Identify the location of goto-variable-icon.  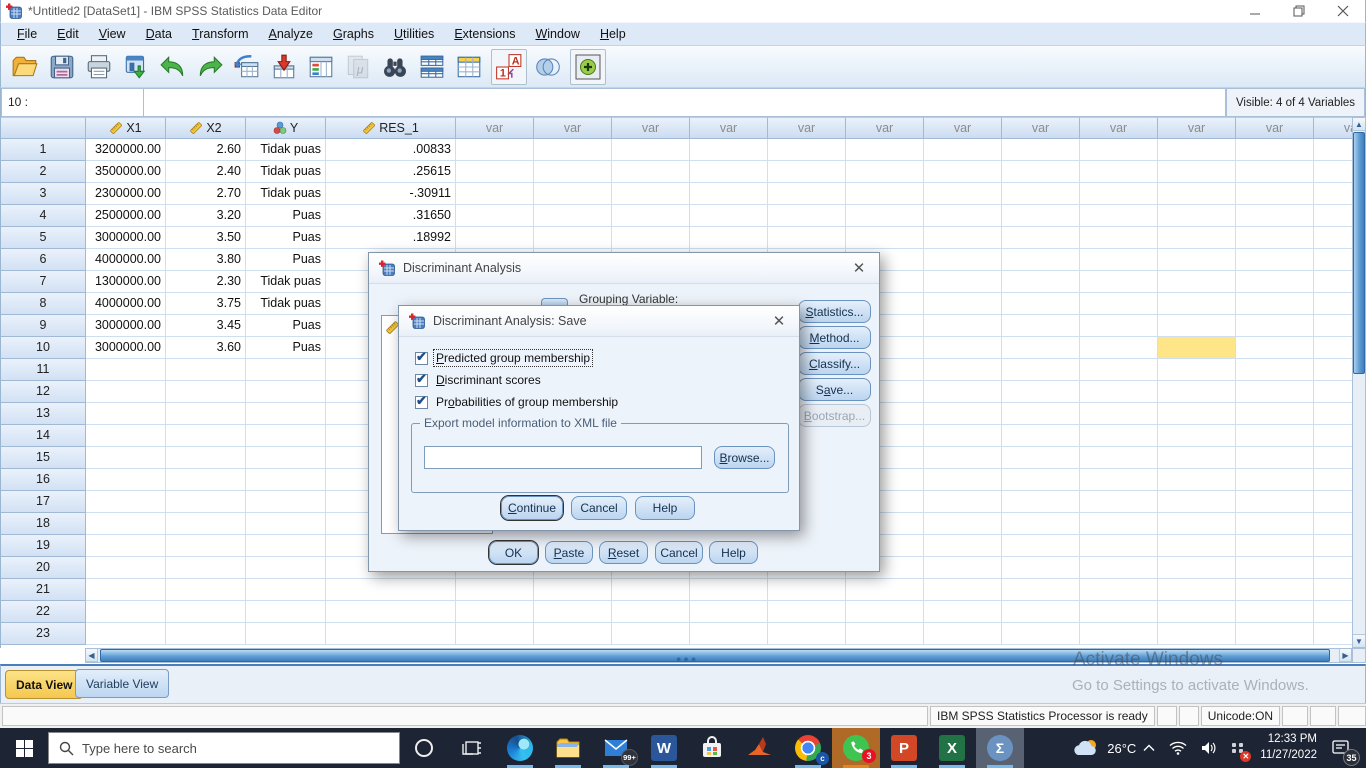
(284, 67).